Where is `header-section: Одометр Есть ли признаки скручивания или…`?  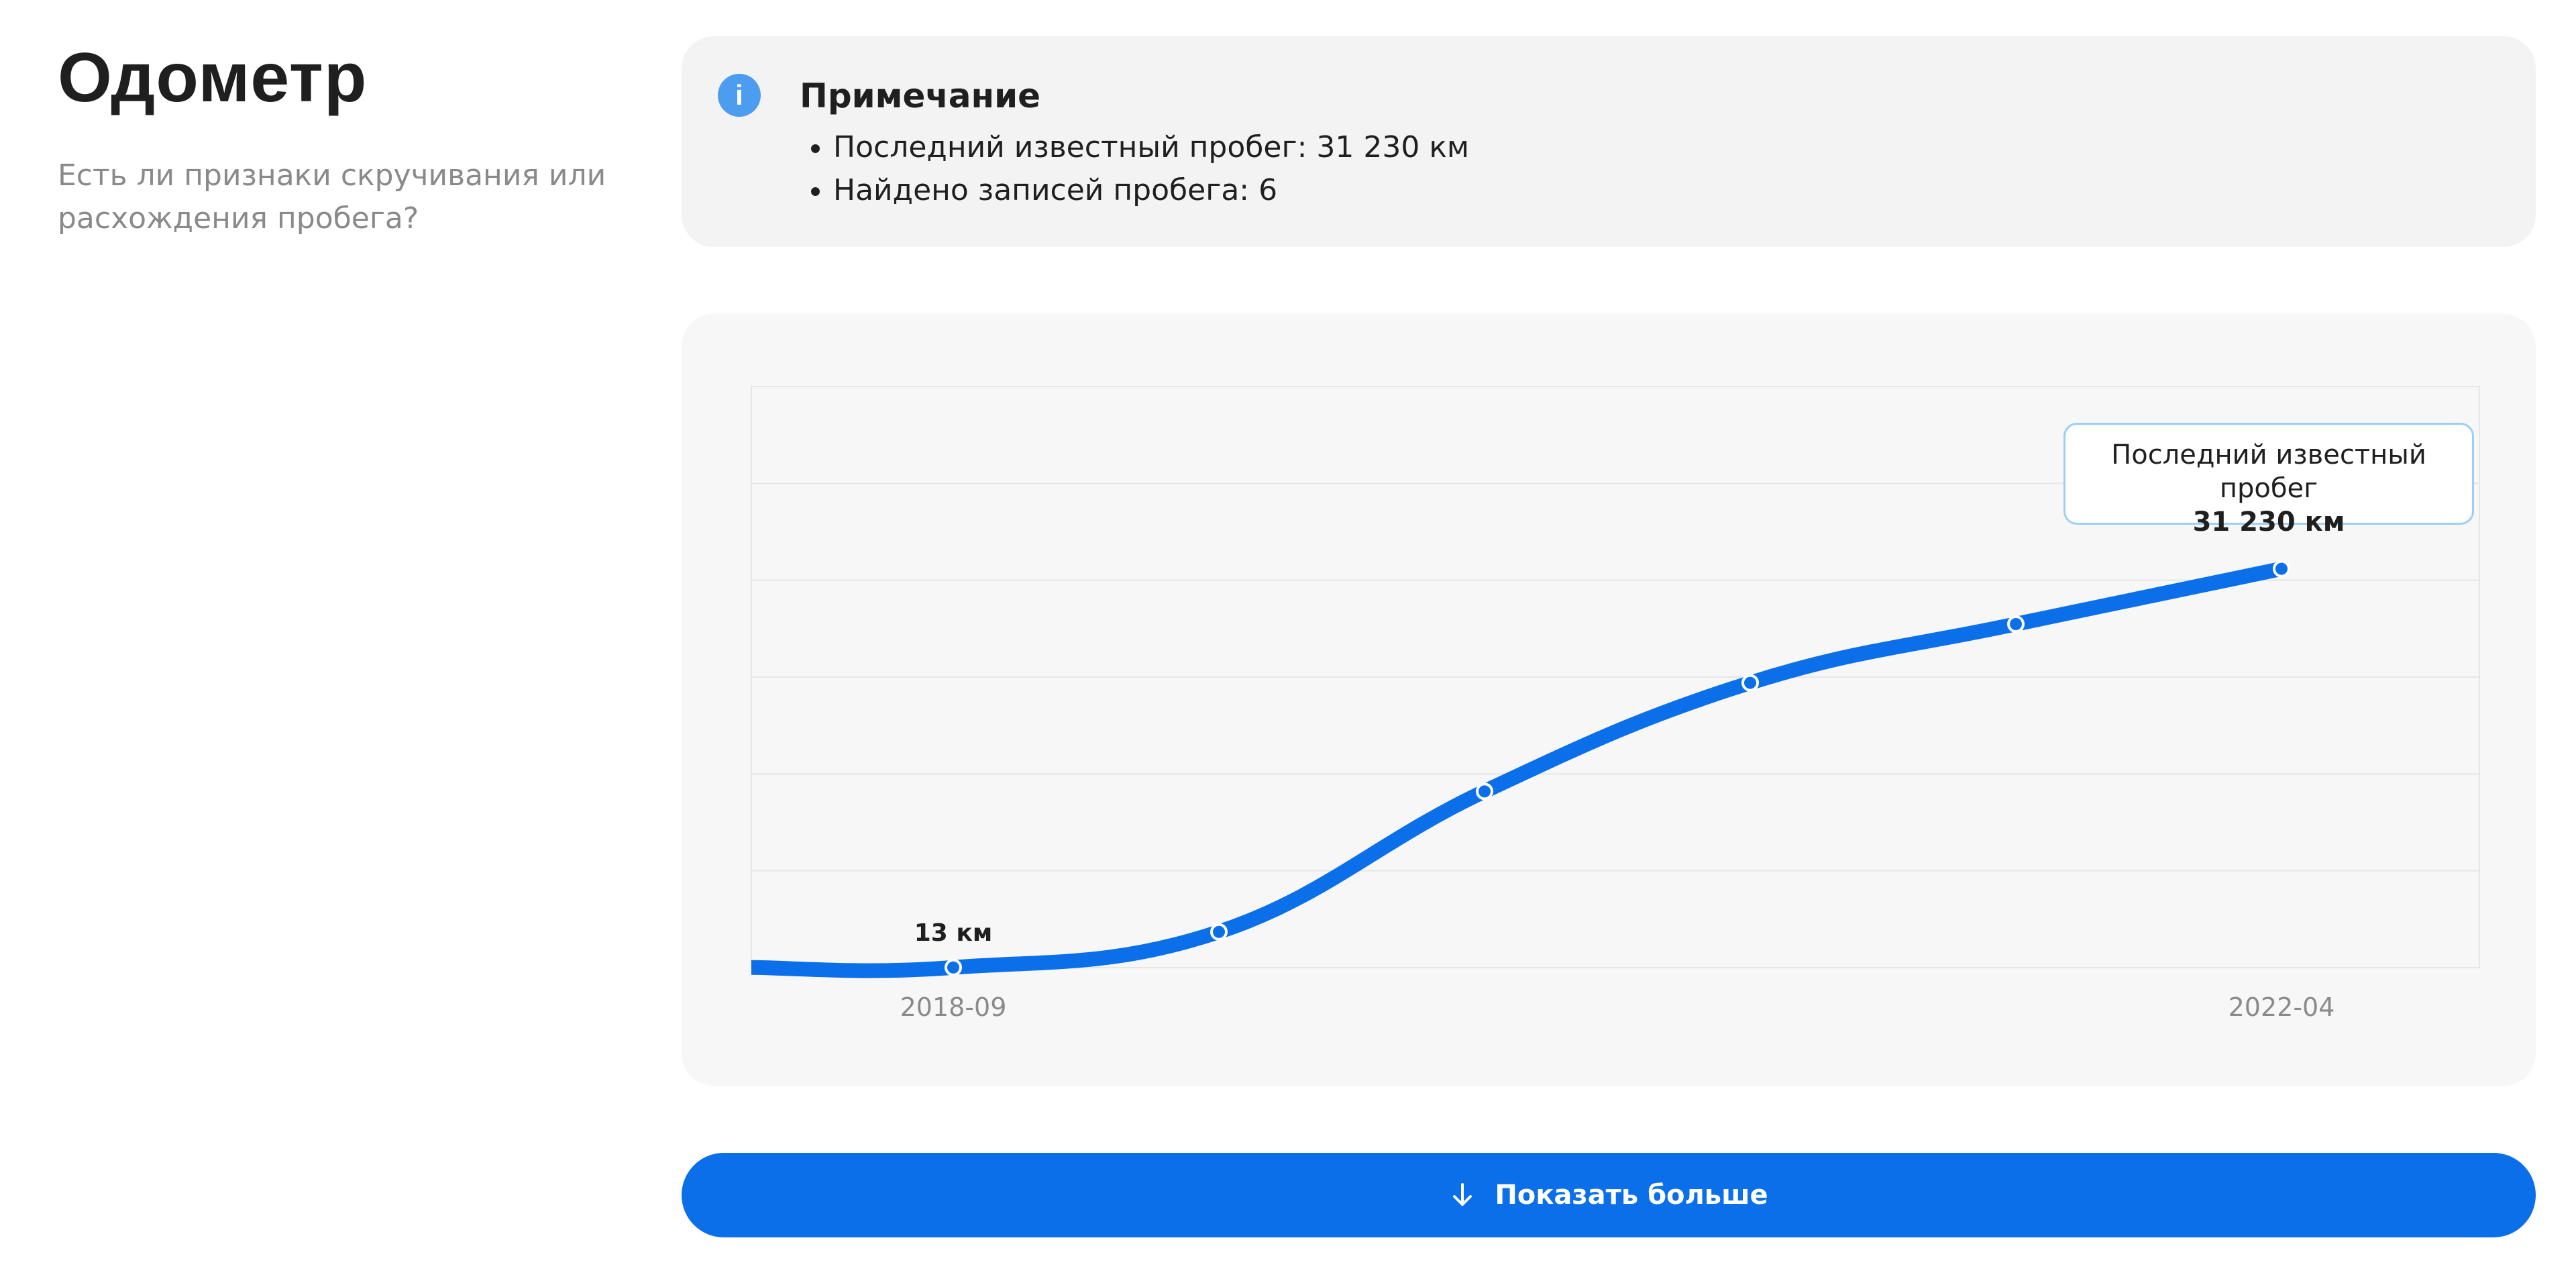
header-section: Одометр Есть ли признаки скручивания или… is located at coordinates (346, 139).